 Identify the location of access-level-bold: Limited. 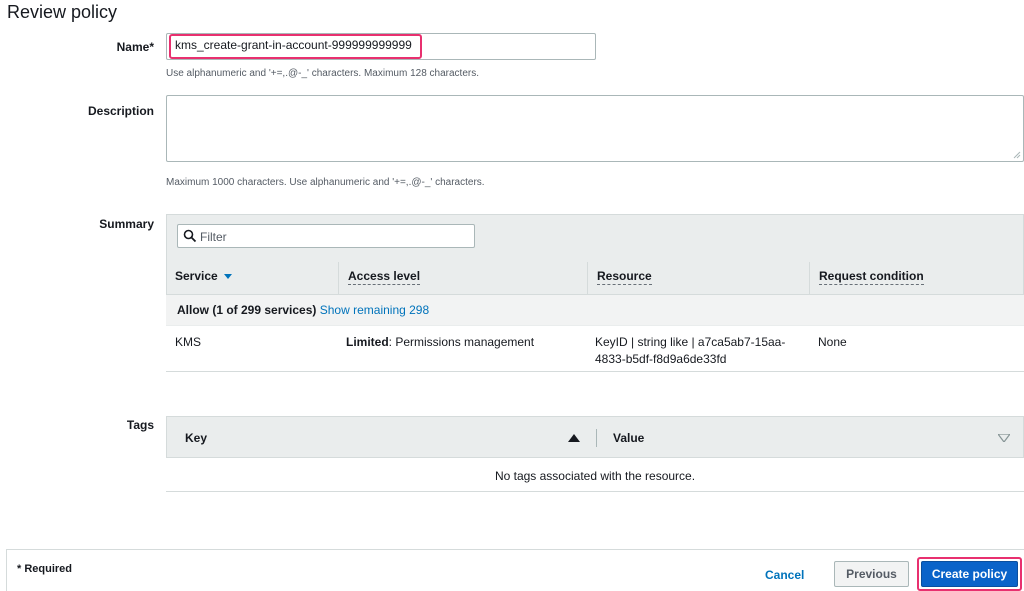
(367, 342).